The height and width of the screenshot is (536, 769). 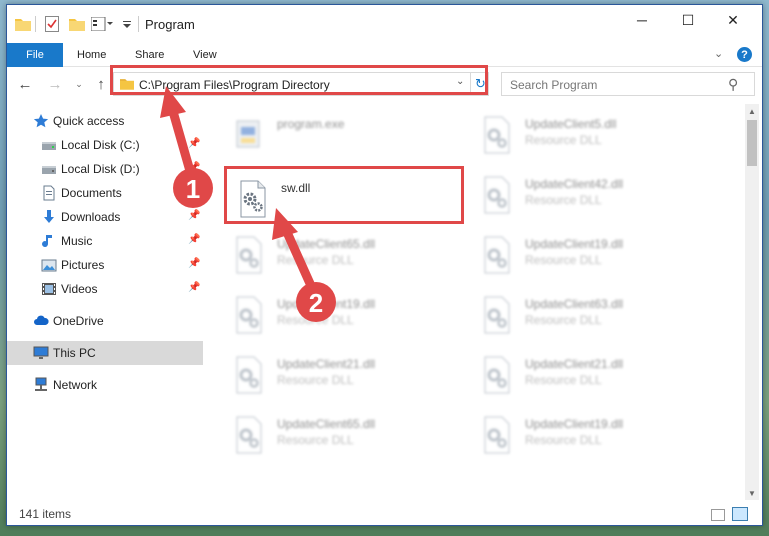 What do you see at coordinates (77, 24) in the screenshot?
I see `new-folder-icon` at bounding box center [77, 24].